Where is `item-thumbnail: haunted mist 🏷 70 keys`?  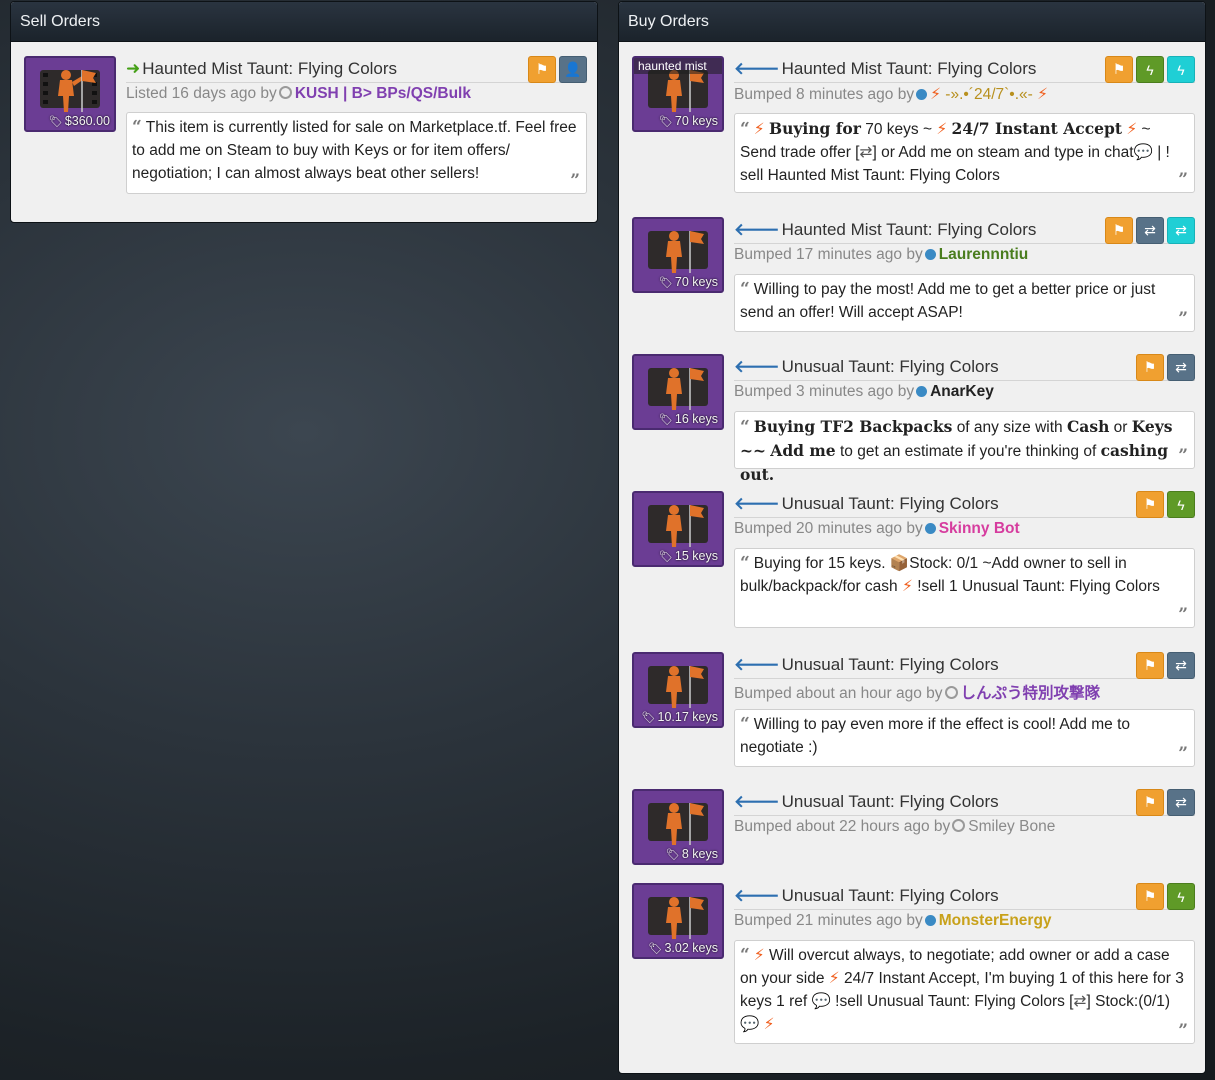 item-thumbnail: haunted mist 🏷 70 keys is located at coordinates (678, 94).